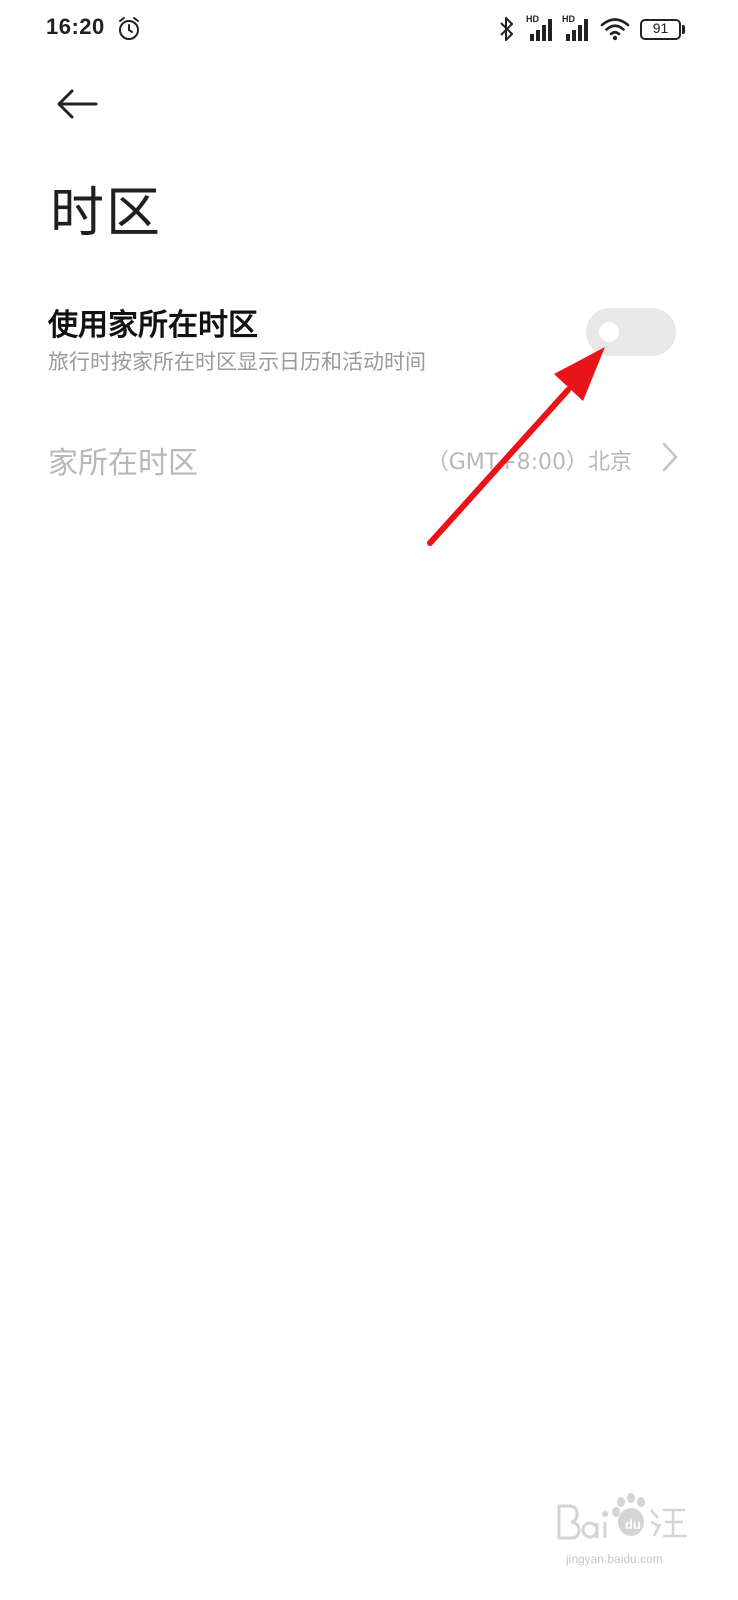  What do you see at coordinates (106, 212) in the screenshot?
I see `page-title: 时区` at bounding box center [106, 212].